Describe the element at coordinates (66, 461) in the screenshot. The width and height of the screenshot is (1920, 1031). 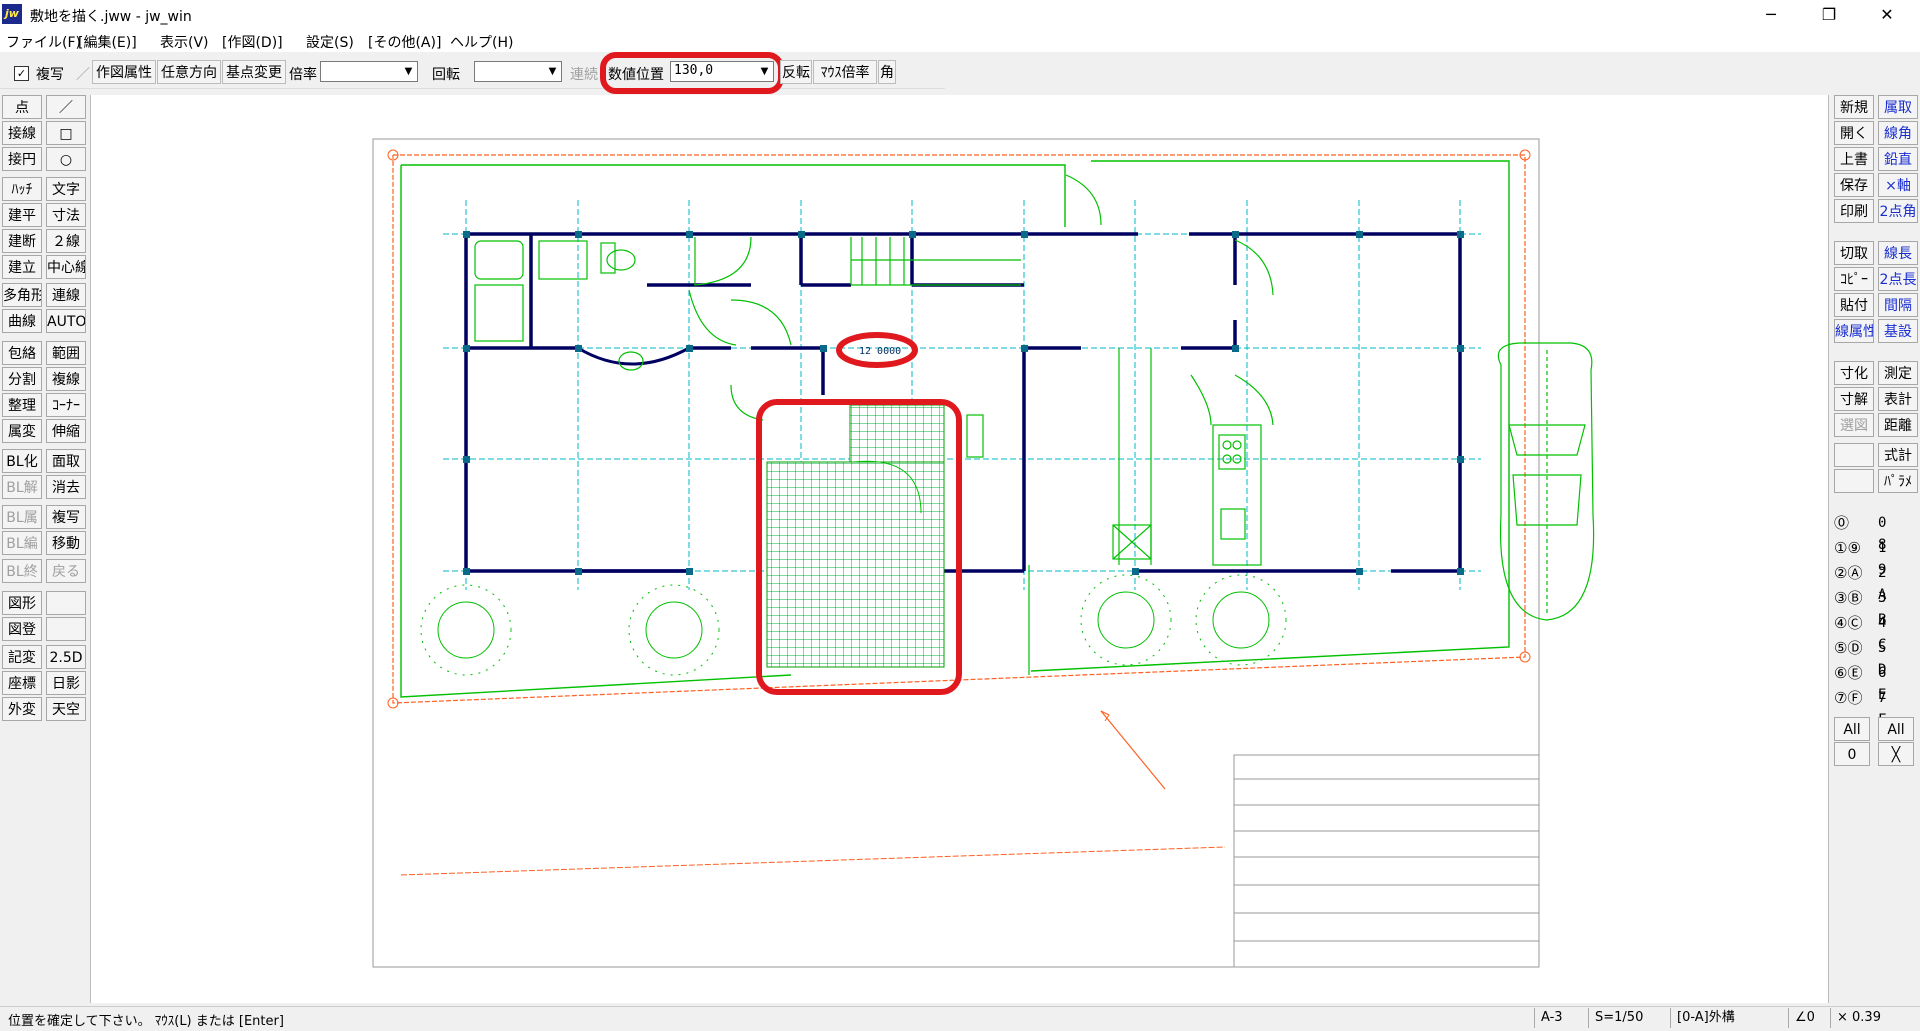
I see `tool-button-13-1: 面取` at that location.